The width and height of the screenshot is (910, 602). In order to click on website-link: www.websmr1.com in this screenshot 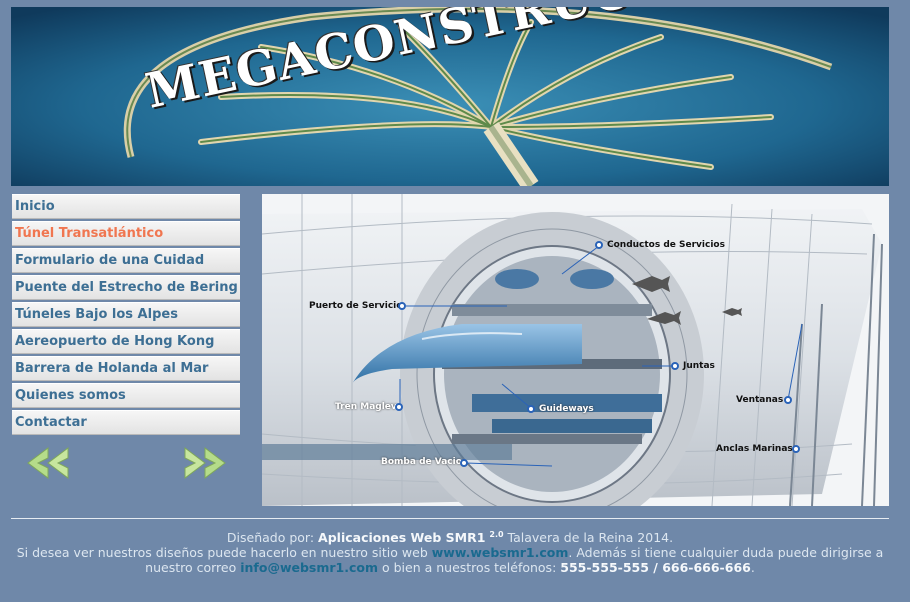, I will do `click(500, 552)`.